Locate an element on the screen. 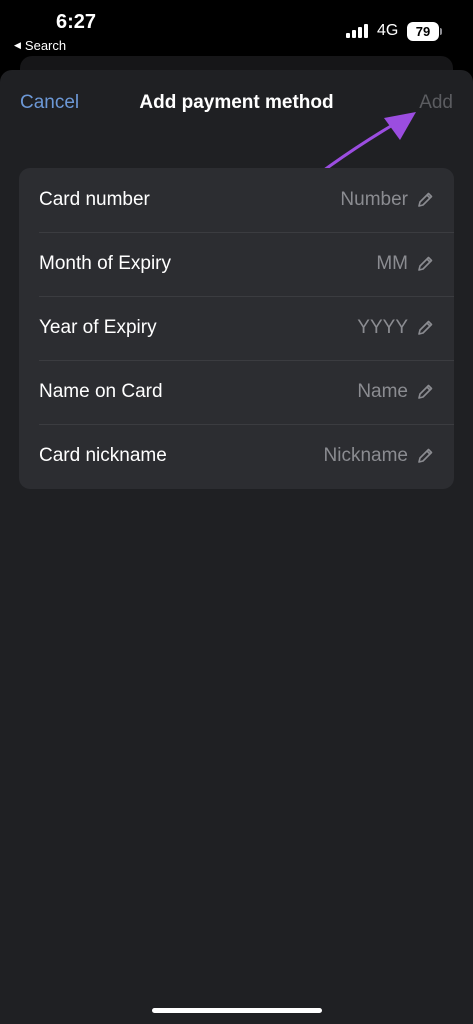  home-indicator is located at coordinates (237, 1010).